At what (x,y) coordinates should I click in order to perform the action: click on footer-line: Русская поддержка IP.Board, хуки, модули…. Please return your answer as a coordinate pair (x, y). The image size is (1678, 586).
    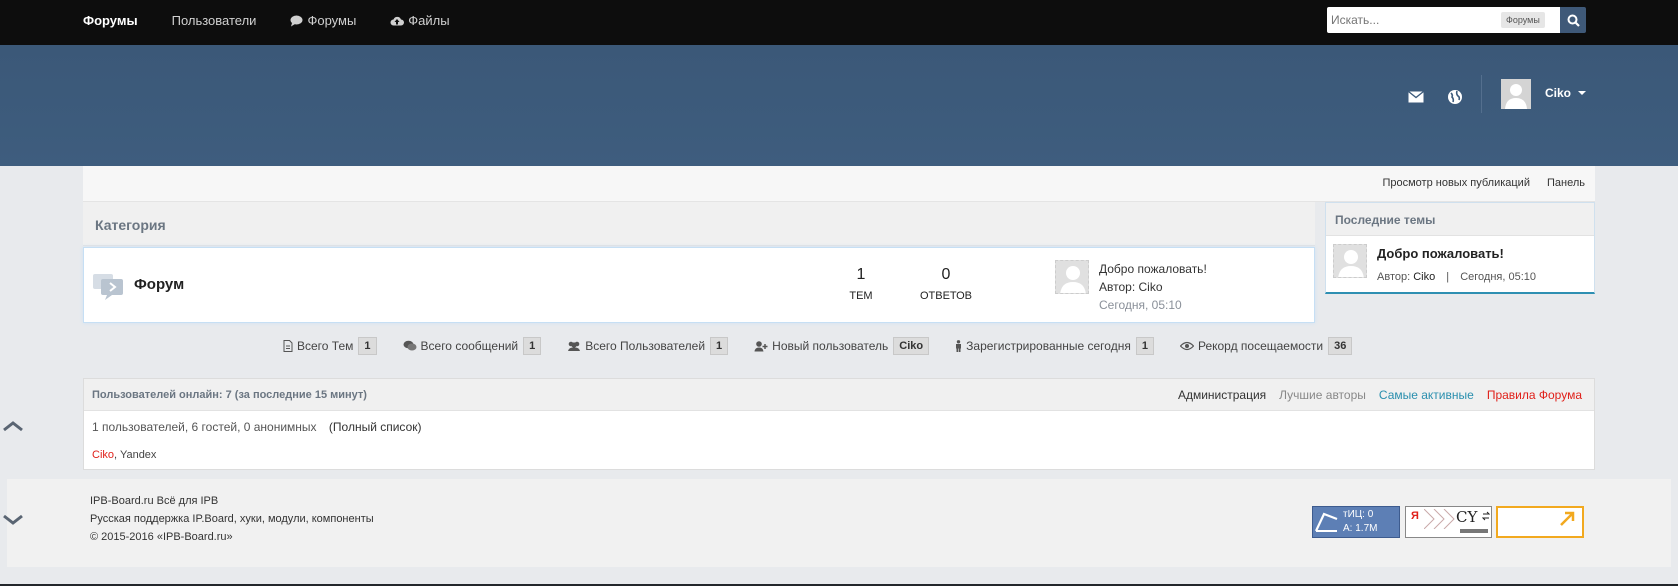
    Looking at the image, I should click on (232, 519).